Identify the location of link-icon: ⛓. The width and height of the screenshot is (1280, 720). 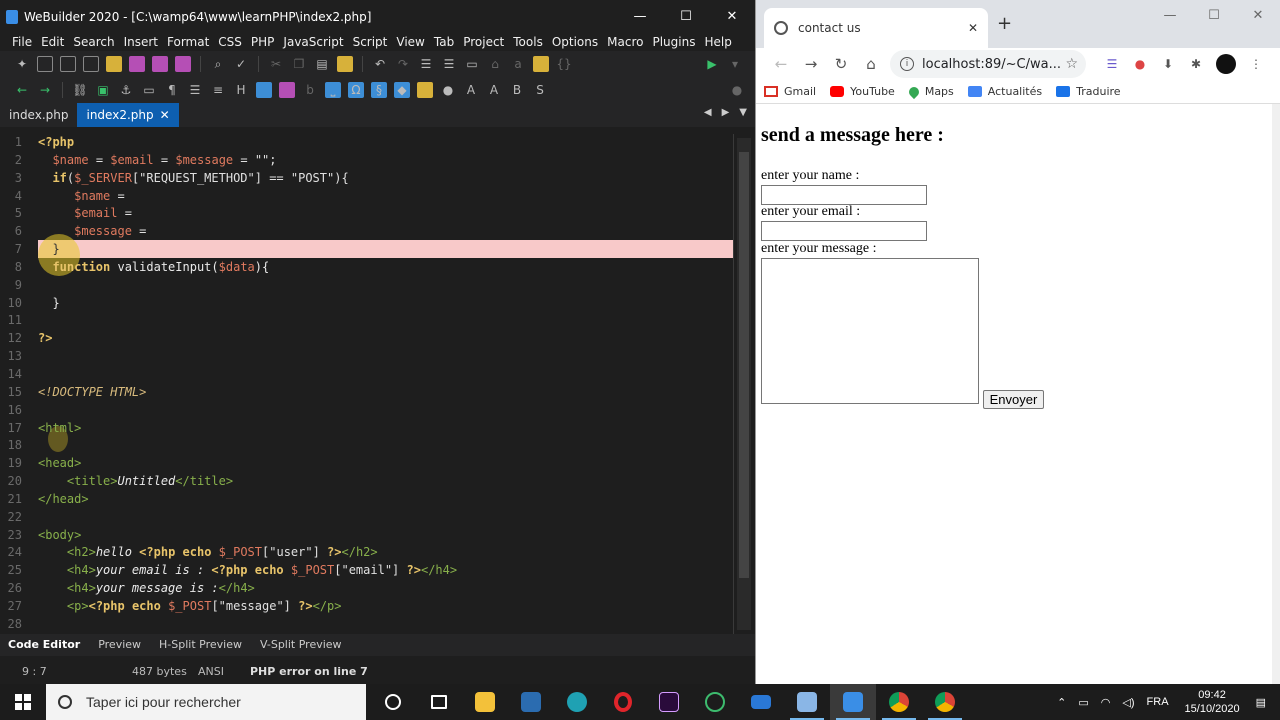
(80, 90).